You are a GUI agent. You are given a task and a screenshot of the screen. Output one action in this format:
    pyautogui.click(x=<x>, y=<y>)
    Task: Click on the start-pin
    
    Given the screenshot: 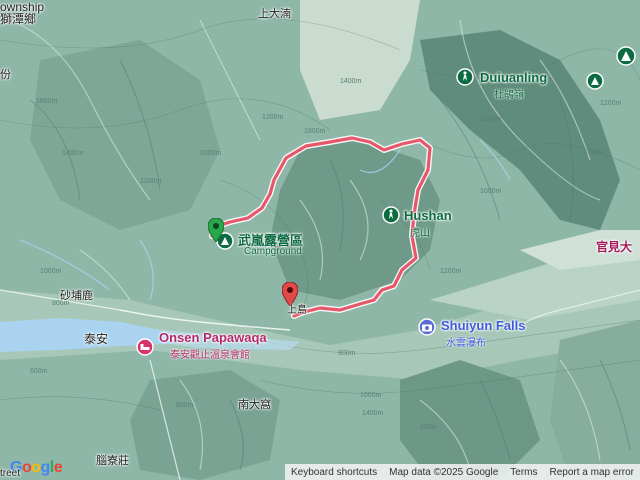 What is the action you would take?
    pyautogui.click(x=216, y=232)
    